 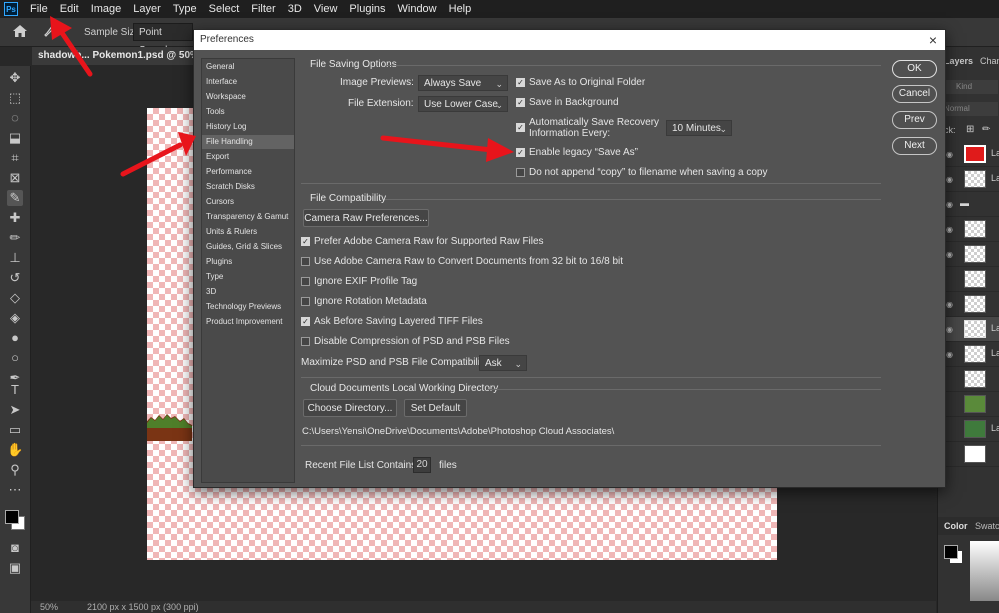 What do you see at coordinates (520, 172) in the screenshot?
I see `no-copy-checkbox` at bounding box center [520, 172].